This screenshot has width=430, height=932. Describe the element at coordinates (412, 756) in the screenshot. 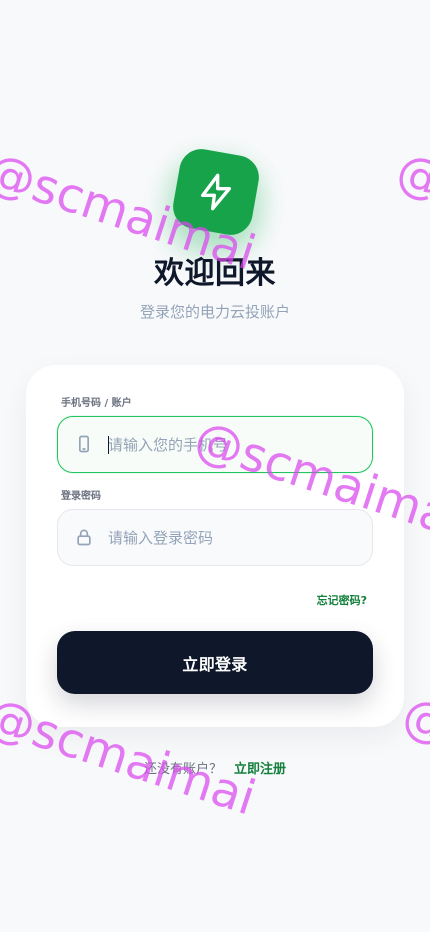

I see `watermark-text: @scmaimai` at that location.